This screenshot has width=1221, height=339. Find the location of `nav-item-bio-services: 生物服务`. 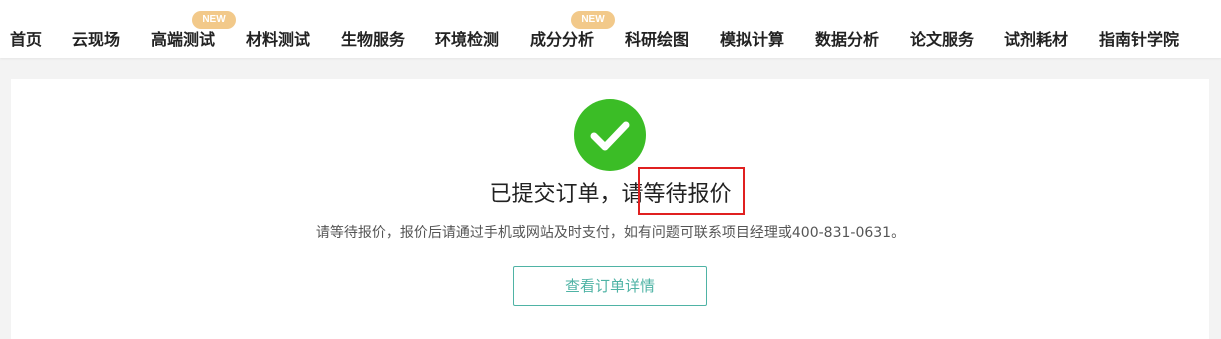

nav-item-bio-services: 生物服务 is located at coordinates (373, 40).